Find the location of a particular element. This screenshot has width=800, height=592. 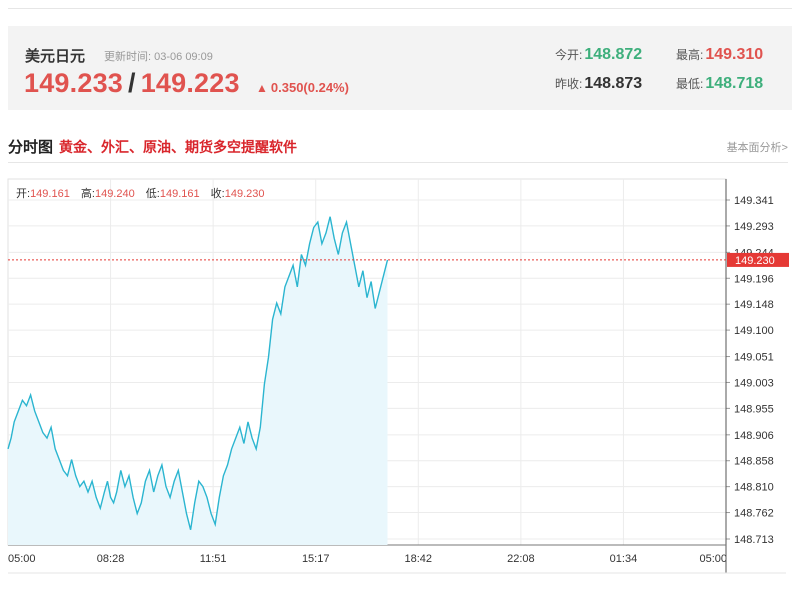

open-value: 148.872 is located at coordinates (613, 54).